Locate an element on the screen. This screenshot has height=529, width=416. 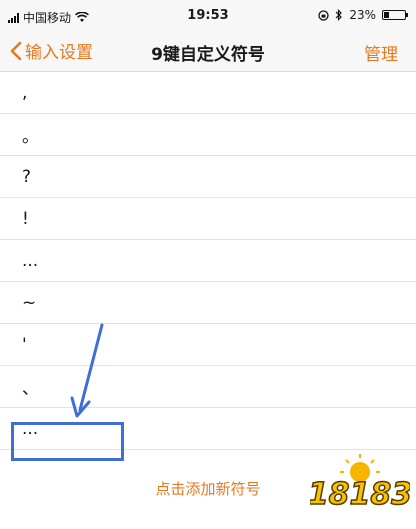
highlight-box is located at coordinates (67, 441).